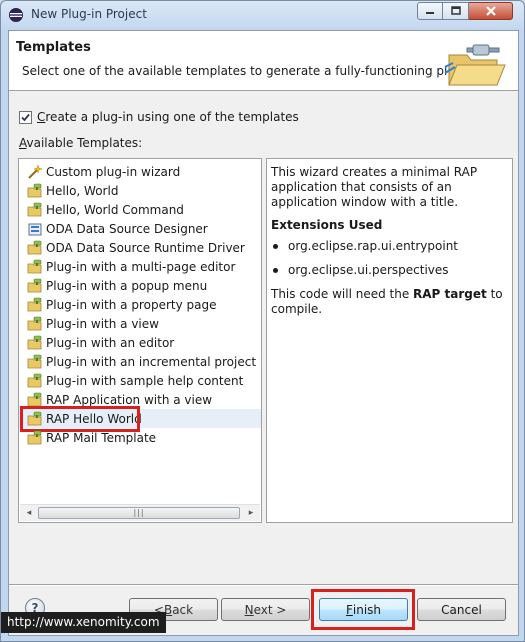 The image size is (525, 642). What do you see at coordinates (101, 437) in the screenshot?
I see `template-item-label: RAP Mail Template` at bounding box center [101, 437].